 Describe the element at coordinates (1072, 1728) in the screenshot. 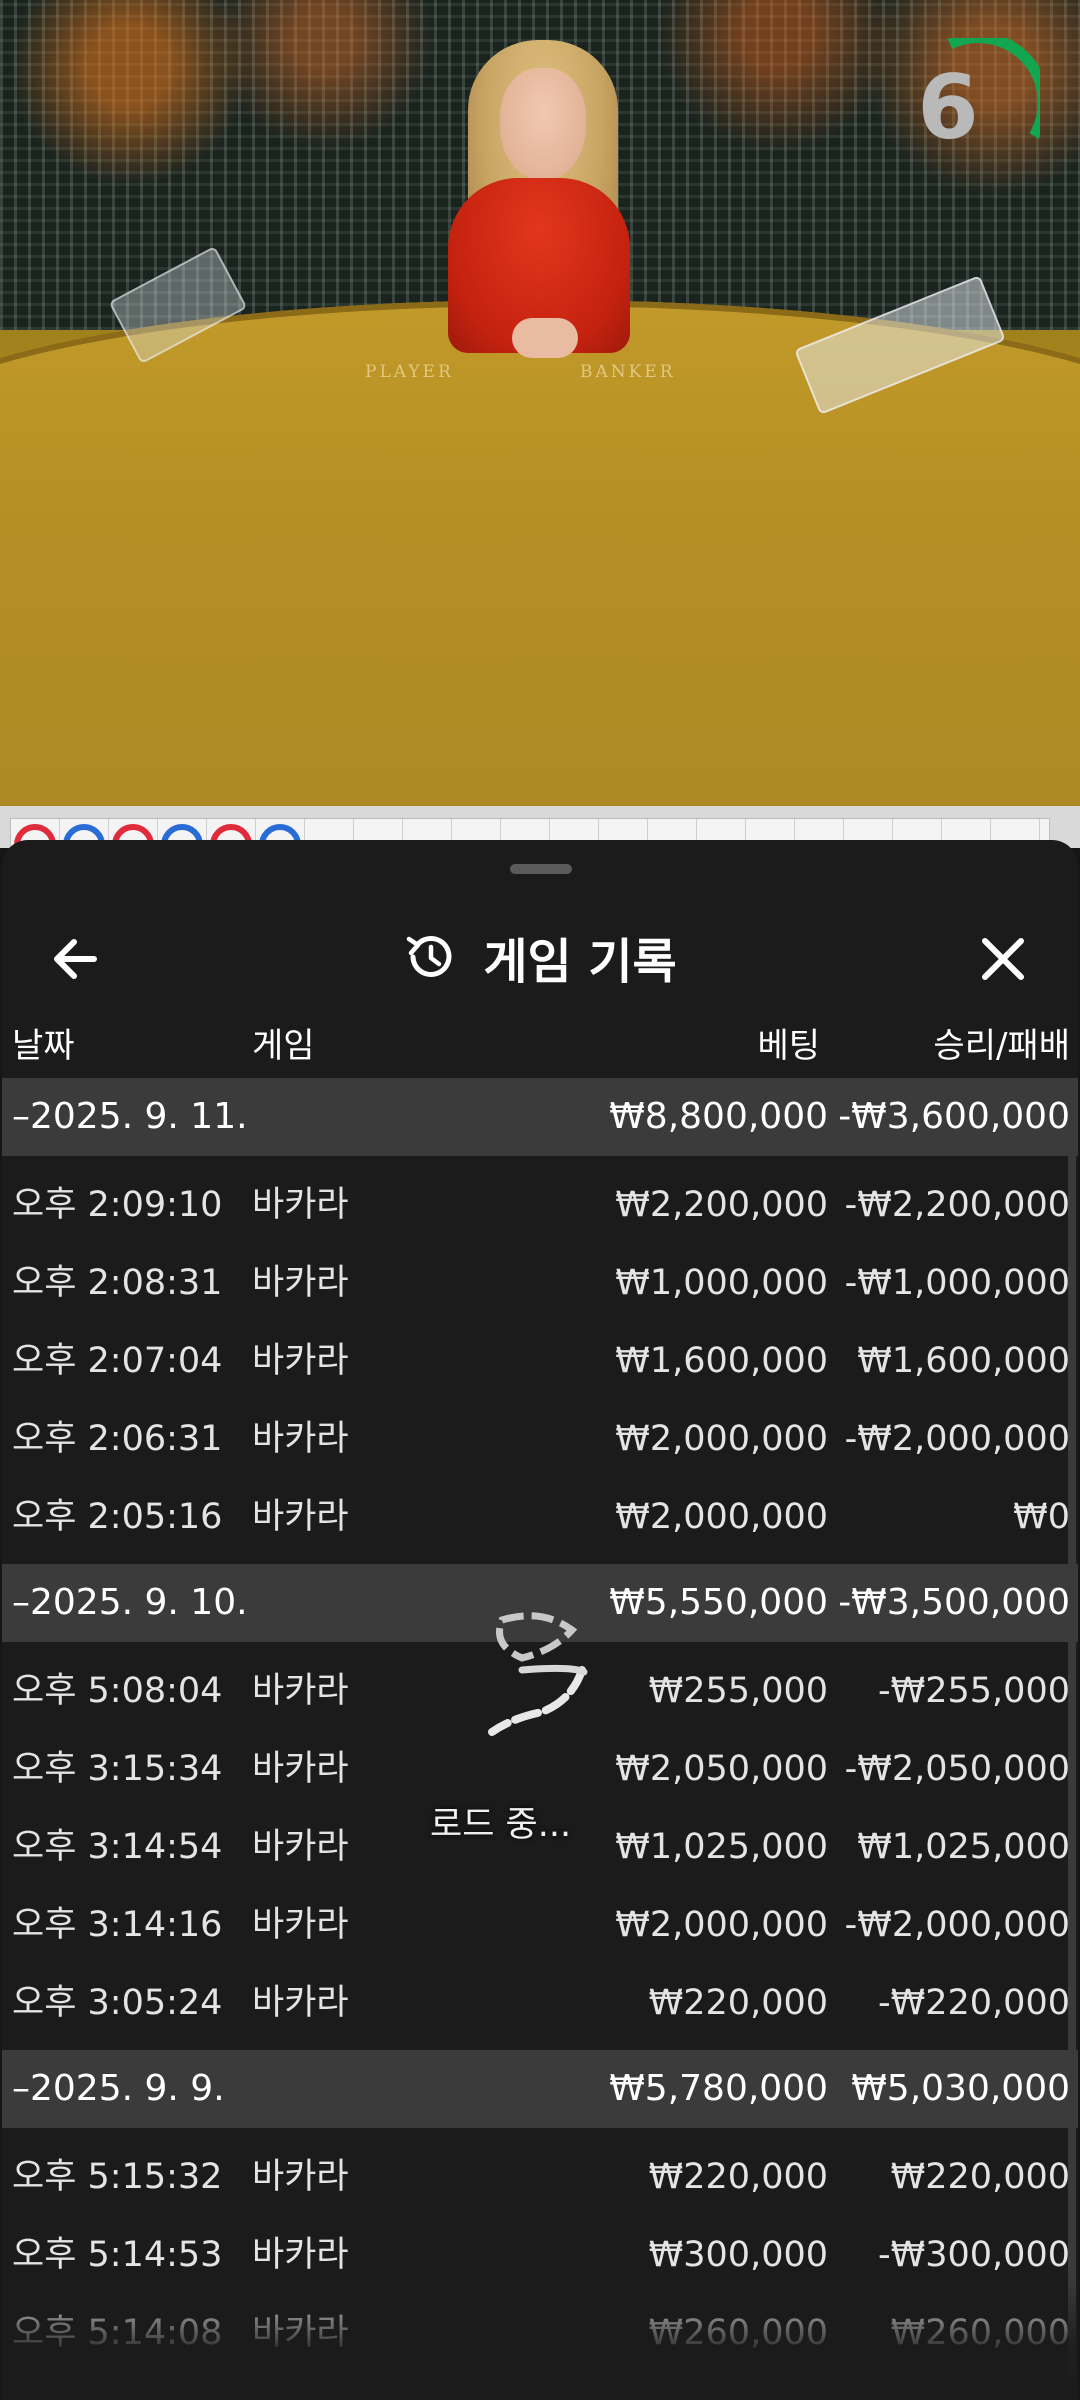

I see `scrollbar` at that location.